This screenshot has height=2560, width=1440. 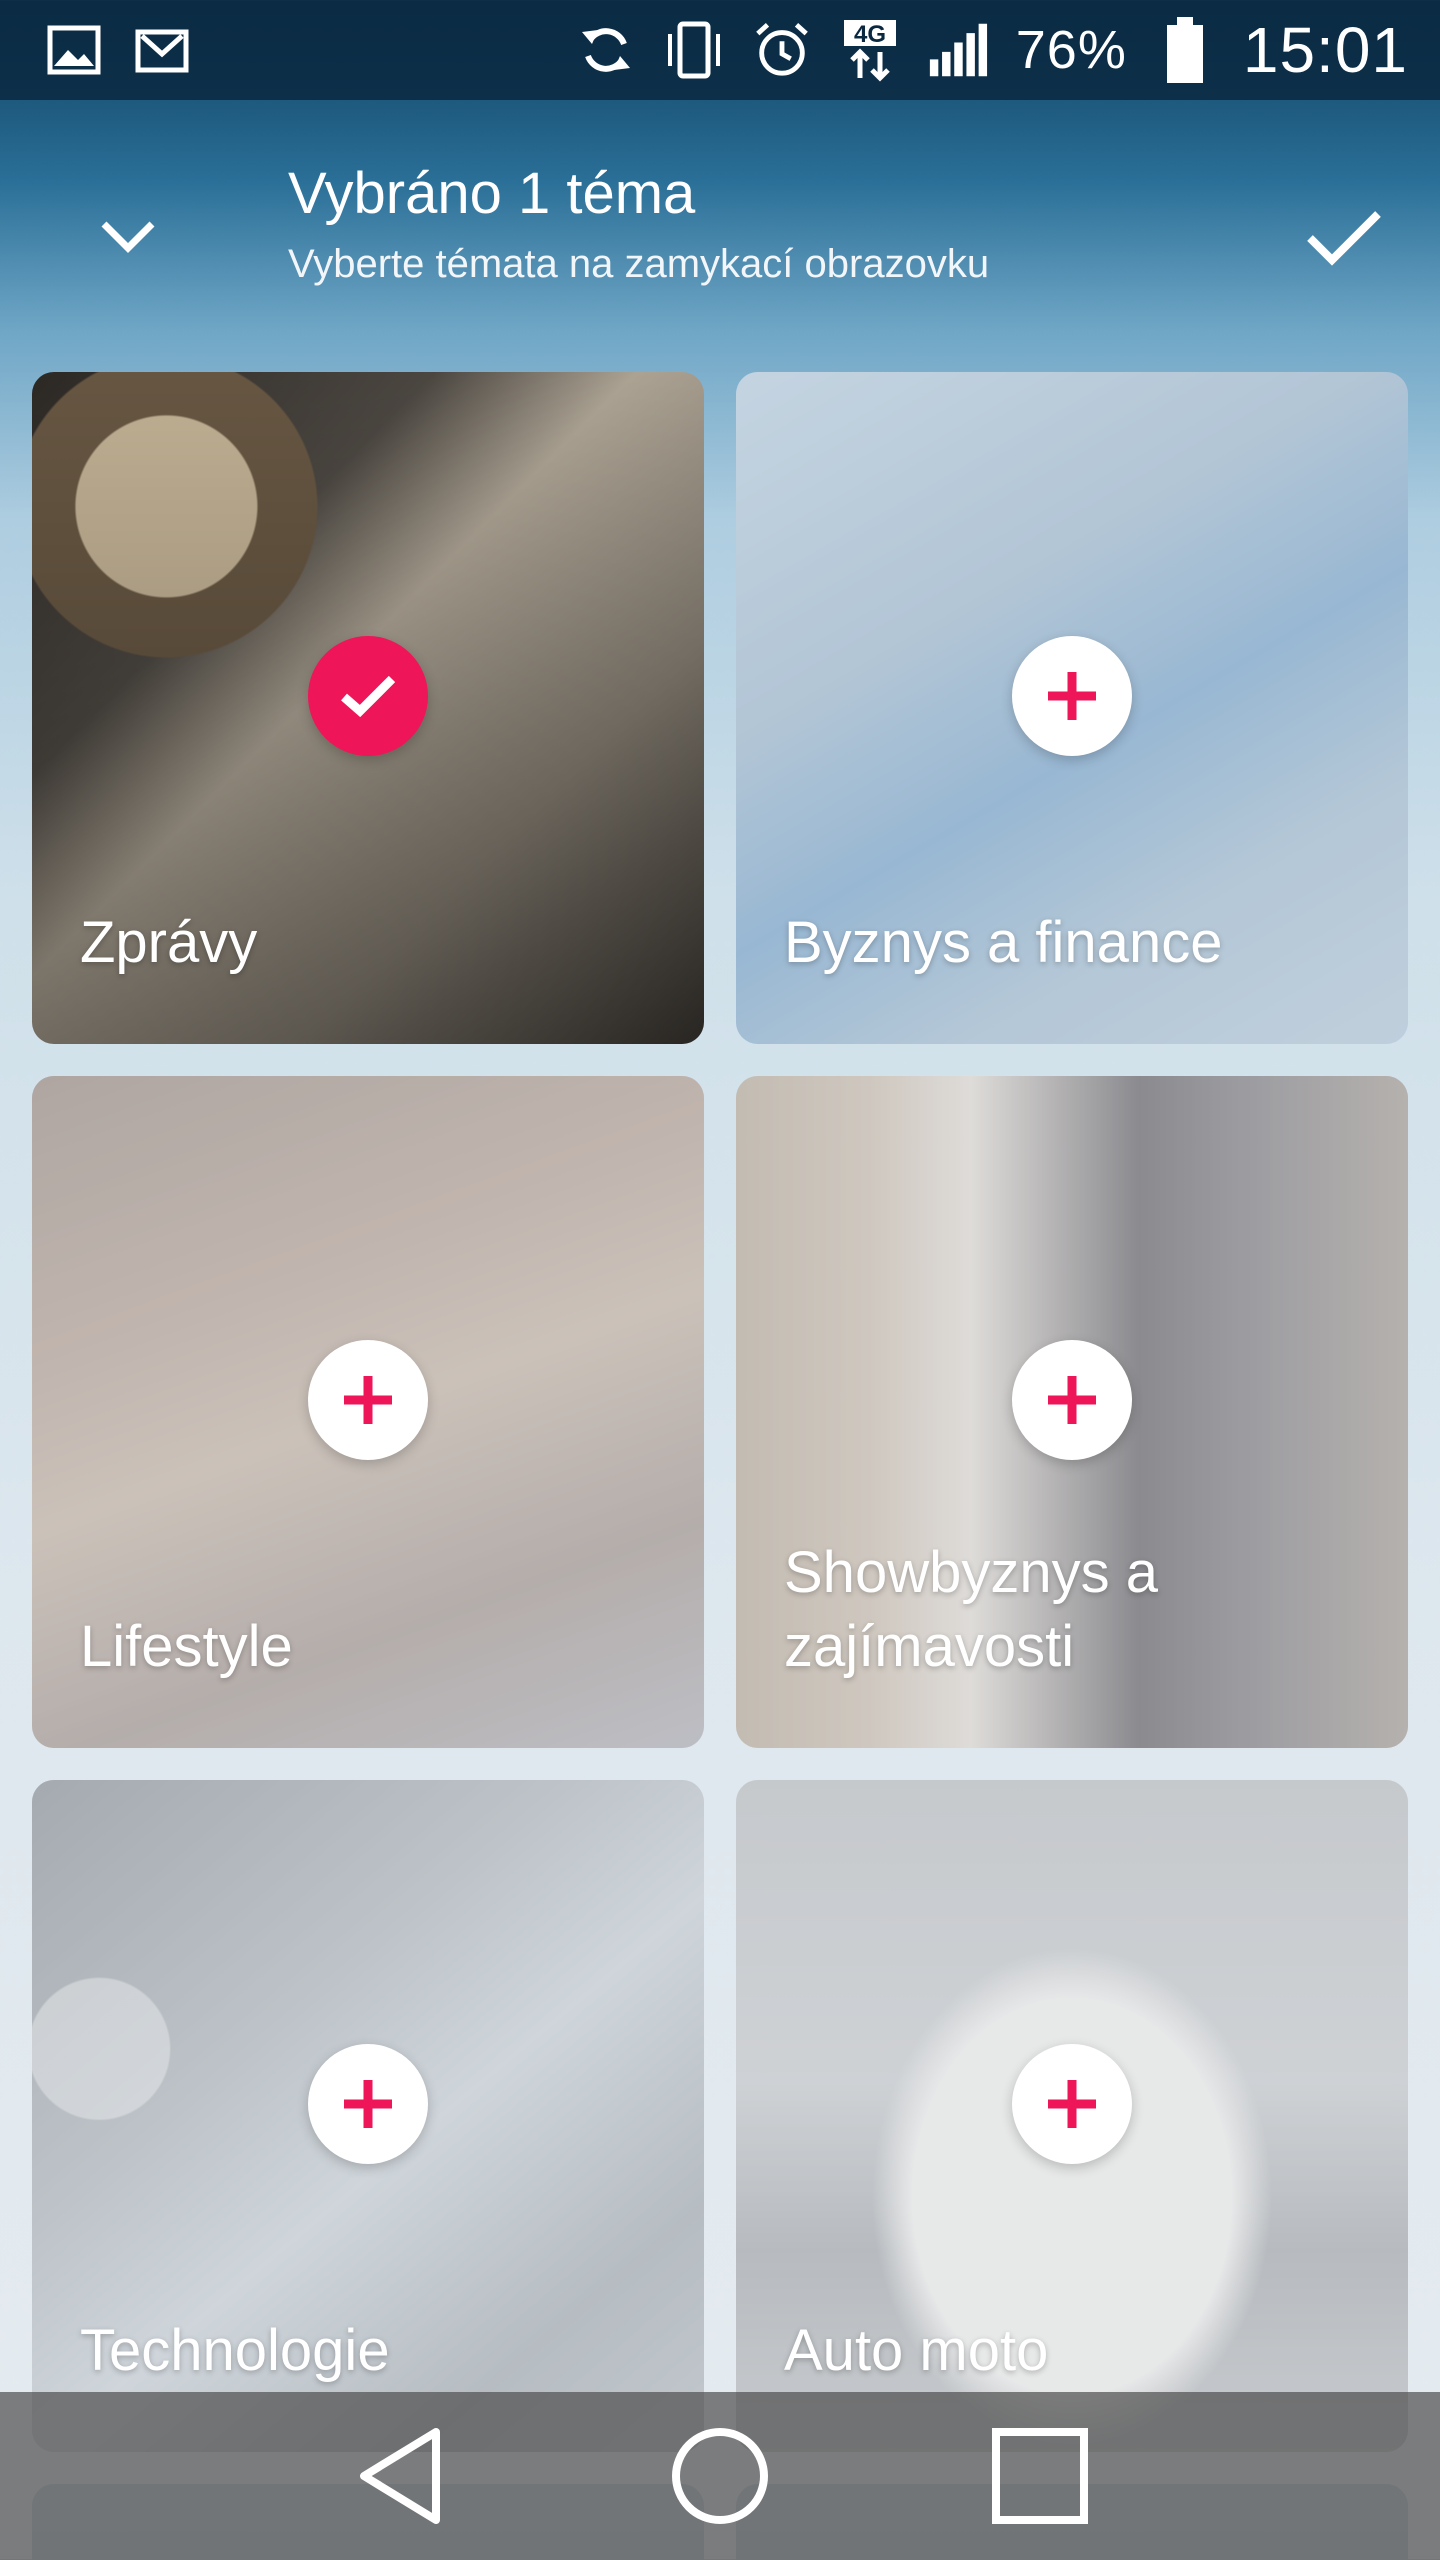 What do you see at coordinates (118, 50) in the screenshot?
I see `status-bar-left` at bounding box center [118, 50].